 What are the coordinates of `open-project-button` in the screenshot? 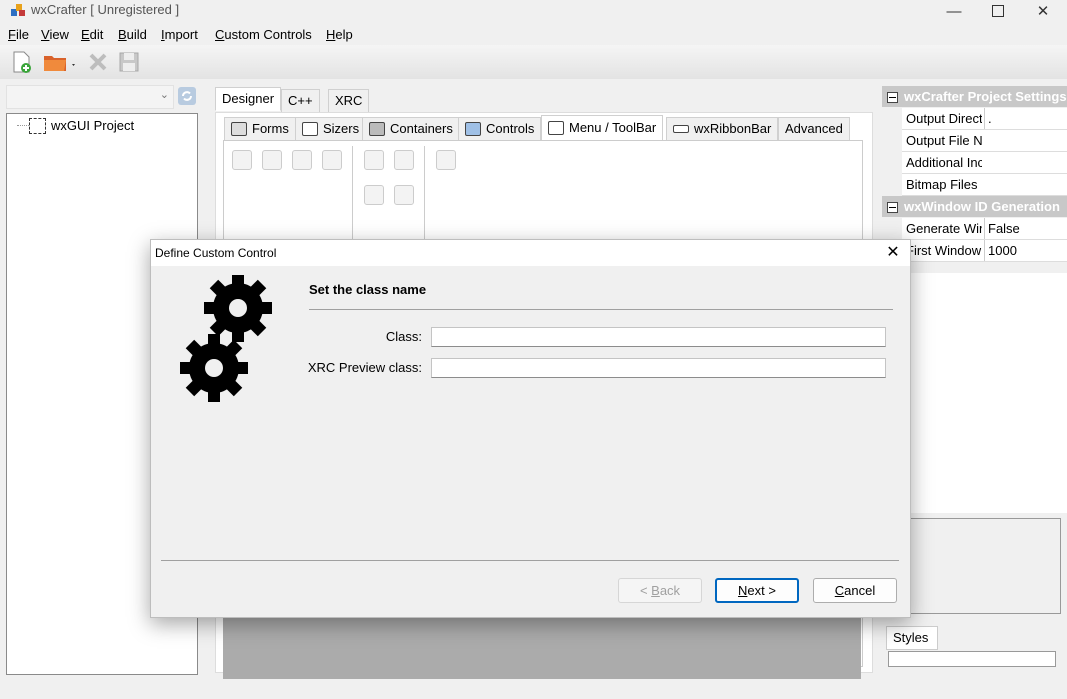 It's located at (60, 62).